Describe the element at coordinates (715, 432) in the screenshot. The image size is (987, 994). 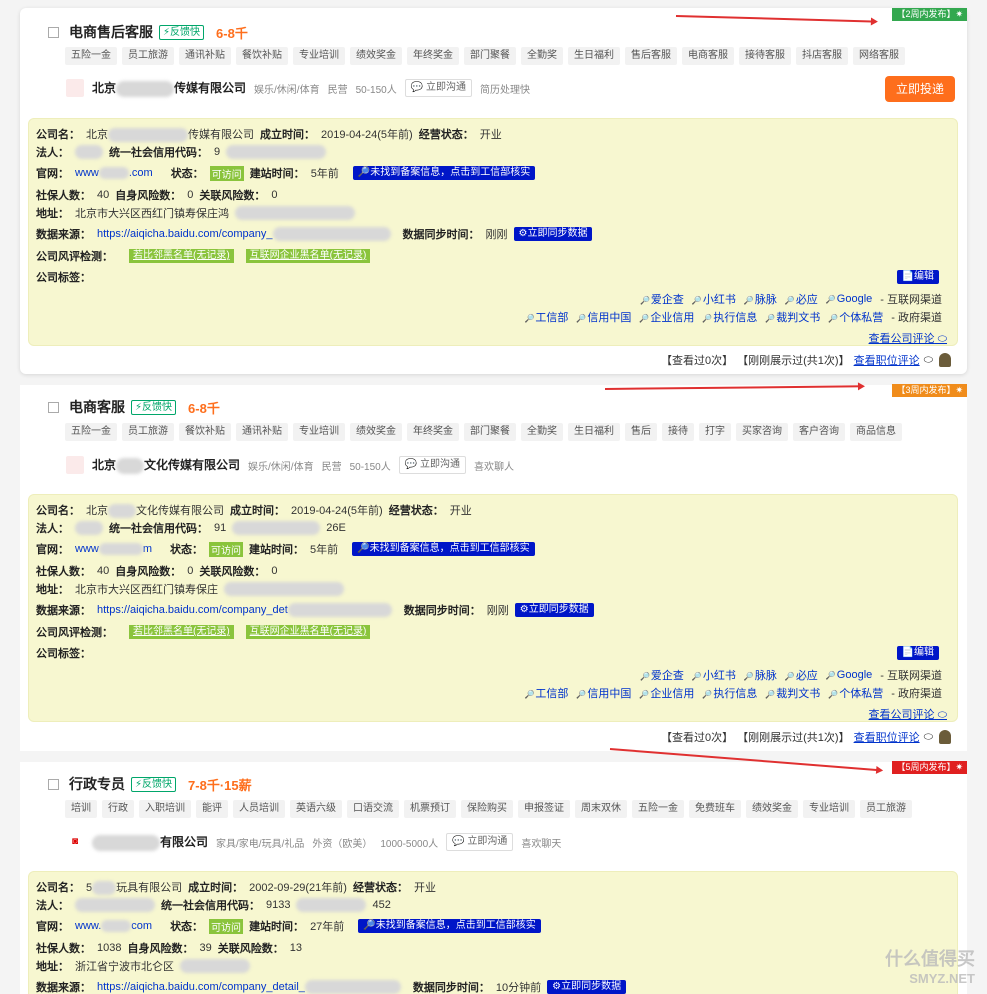
I see `welfare-tag: 打字` at that location.